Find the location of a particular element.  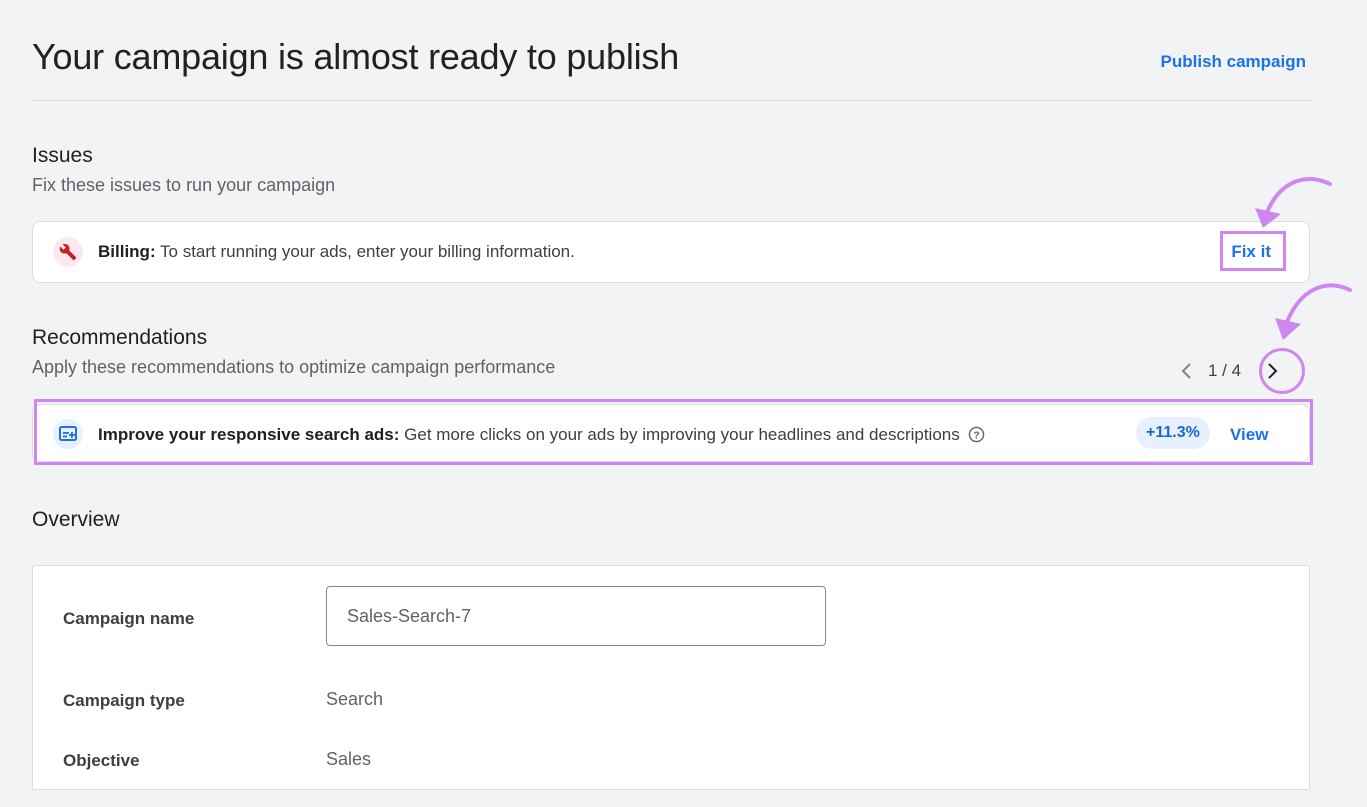

issues-subtitle: Fix these issues to run your campaign is located at coordinates (183, 185).